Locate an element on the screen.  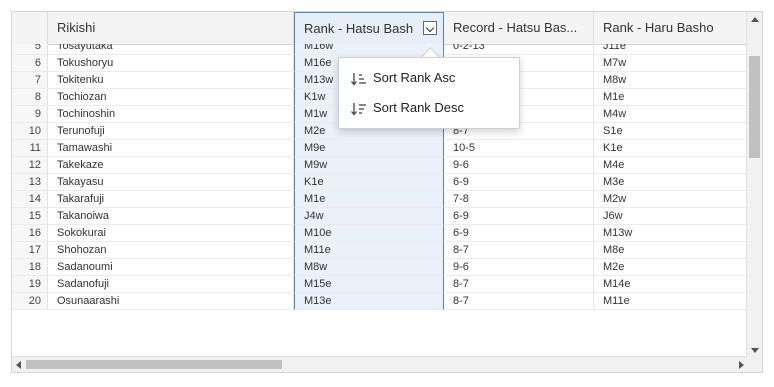
row-number-cell: 16 is located at coordinates (30, 233).